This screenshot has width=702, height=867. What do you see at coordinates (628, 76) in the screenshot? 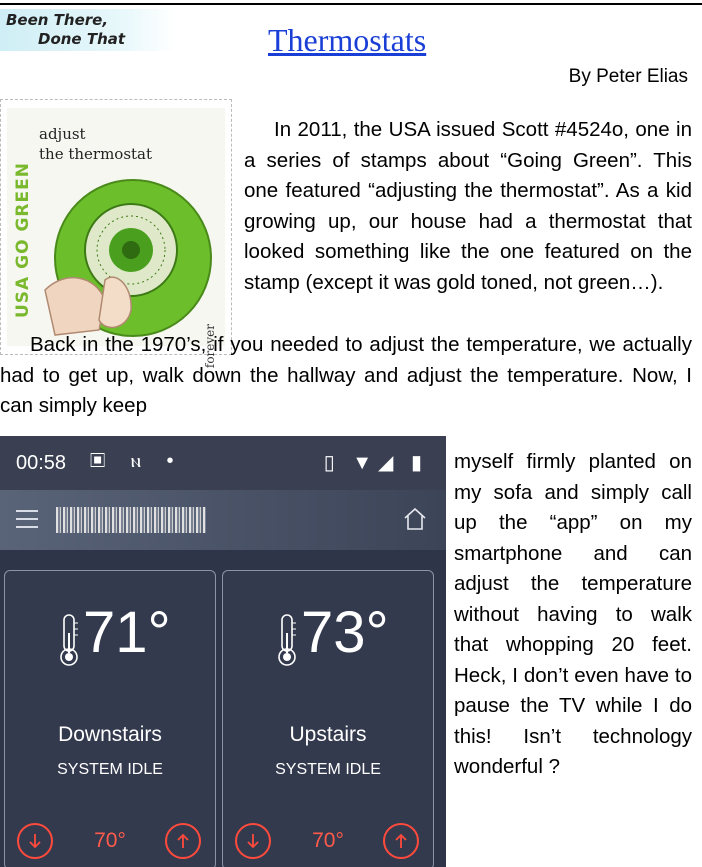
I see `byline: By Peter Elias` at bounding box center [628, 76].